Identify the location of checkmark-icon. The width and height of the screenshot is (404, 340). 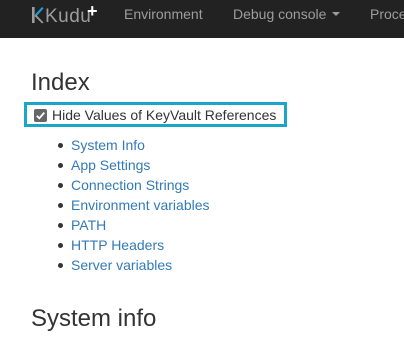
(40, 116).